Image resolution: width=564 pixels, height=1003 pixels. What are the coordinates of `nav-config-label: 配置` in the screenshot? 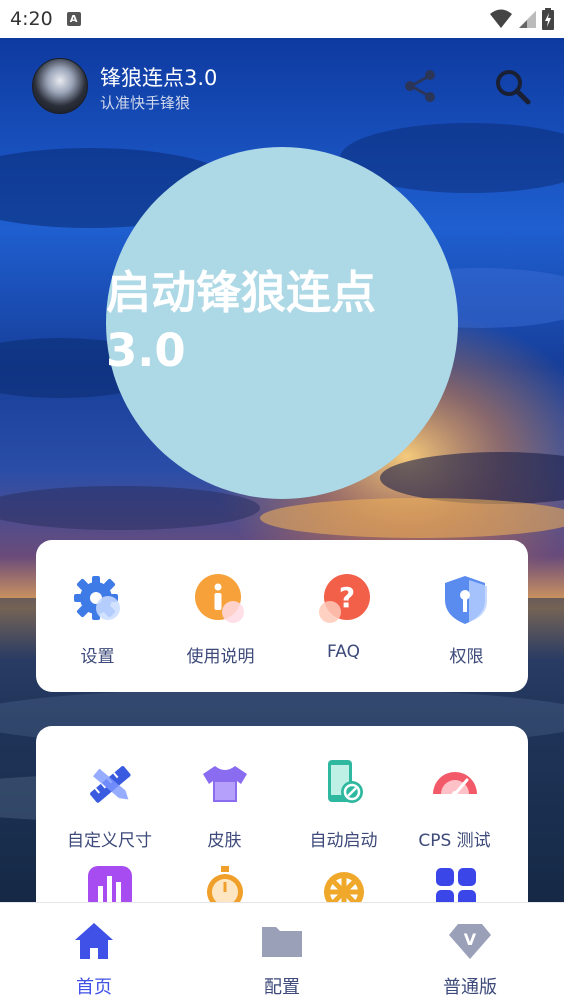 It's located at (282, 987).